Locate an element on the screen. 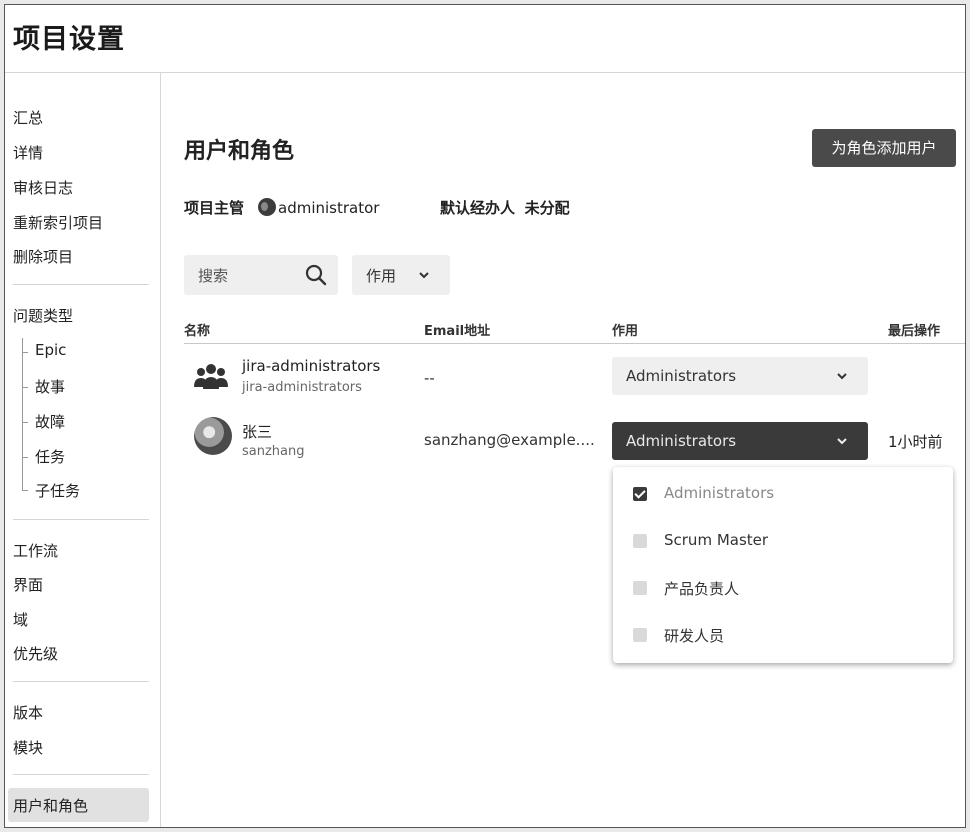 This screenshot has width=970, height=832. group-icon is located at coordinates (211, 376).